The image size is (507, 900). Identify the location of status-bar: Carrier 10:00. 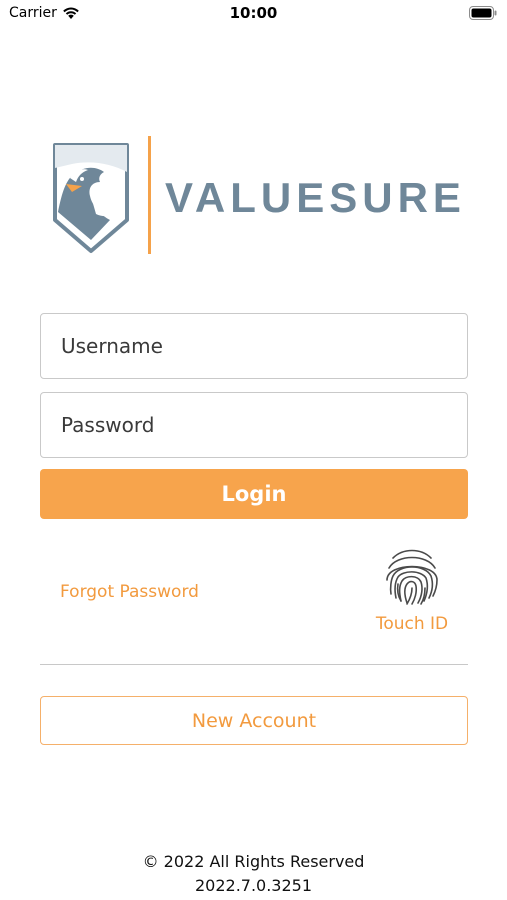
(253, 14).